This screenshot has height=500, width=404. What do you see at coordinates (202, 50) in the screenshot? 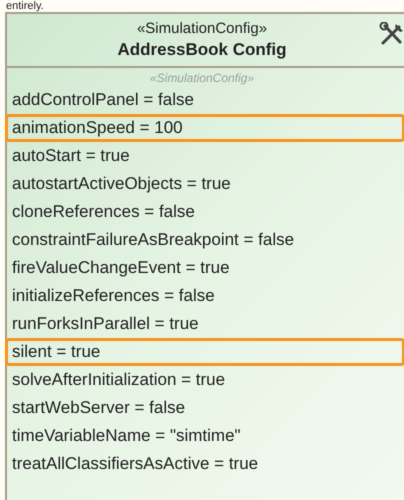
I see `class-name: AddressBook Config` at bounding box center [202, 50].